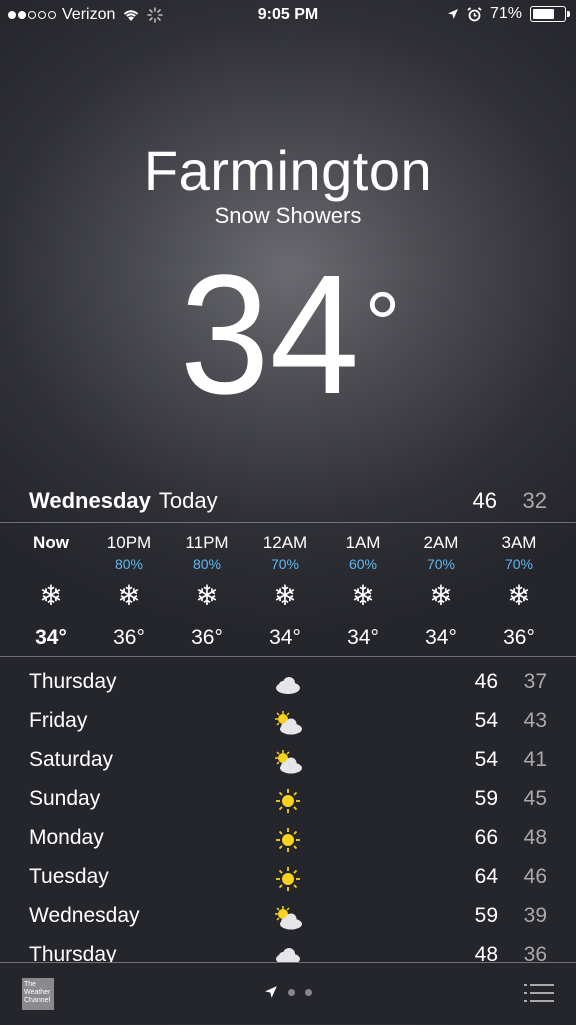  Describe the element at coordinates (69, 876) in the screenshot. I see `day-name: Tuesday` at that location.